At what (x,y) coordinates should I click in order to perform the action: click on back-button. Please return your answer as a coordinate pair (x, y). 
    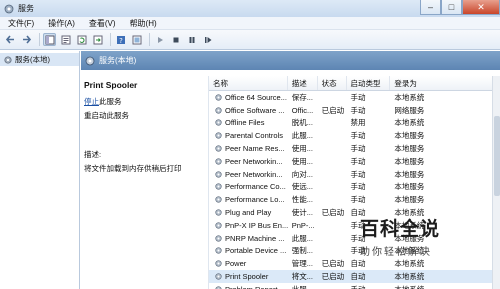
    Looking at the image, I should click on (10, 39).